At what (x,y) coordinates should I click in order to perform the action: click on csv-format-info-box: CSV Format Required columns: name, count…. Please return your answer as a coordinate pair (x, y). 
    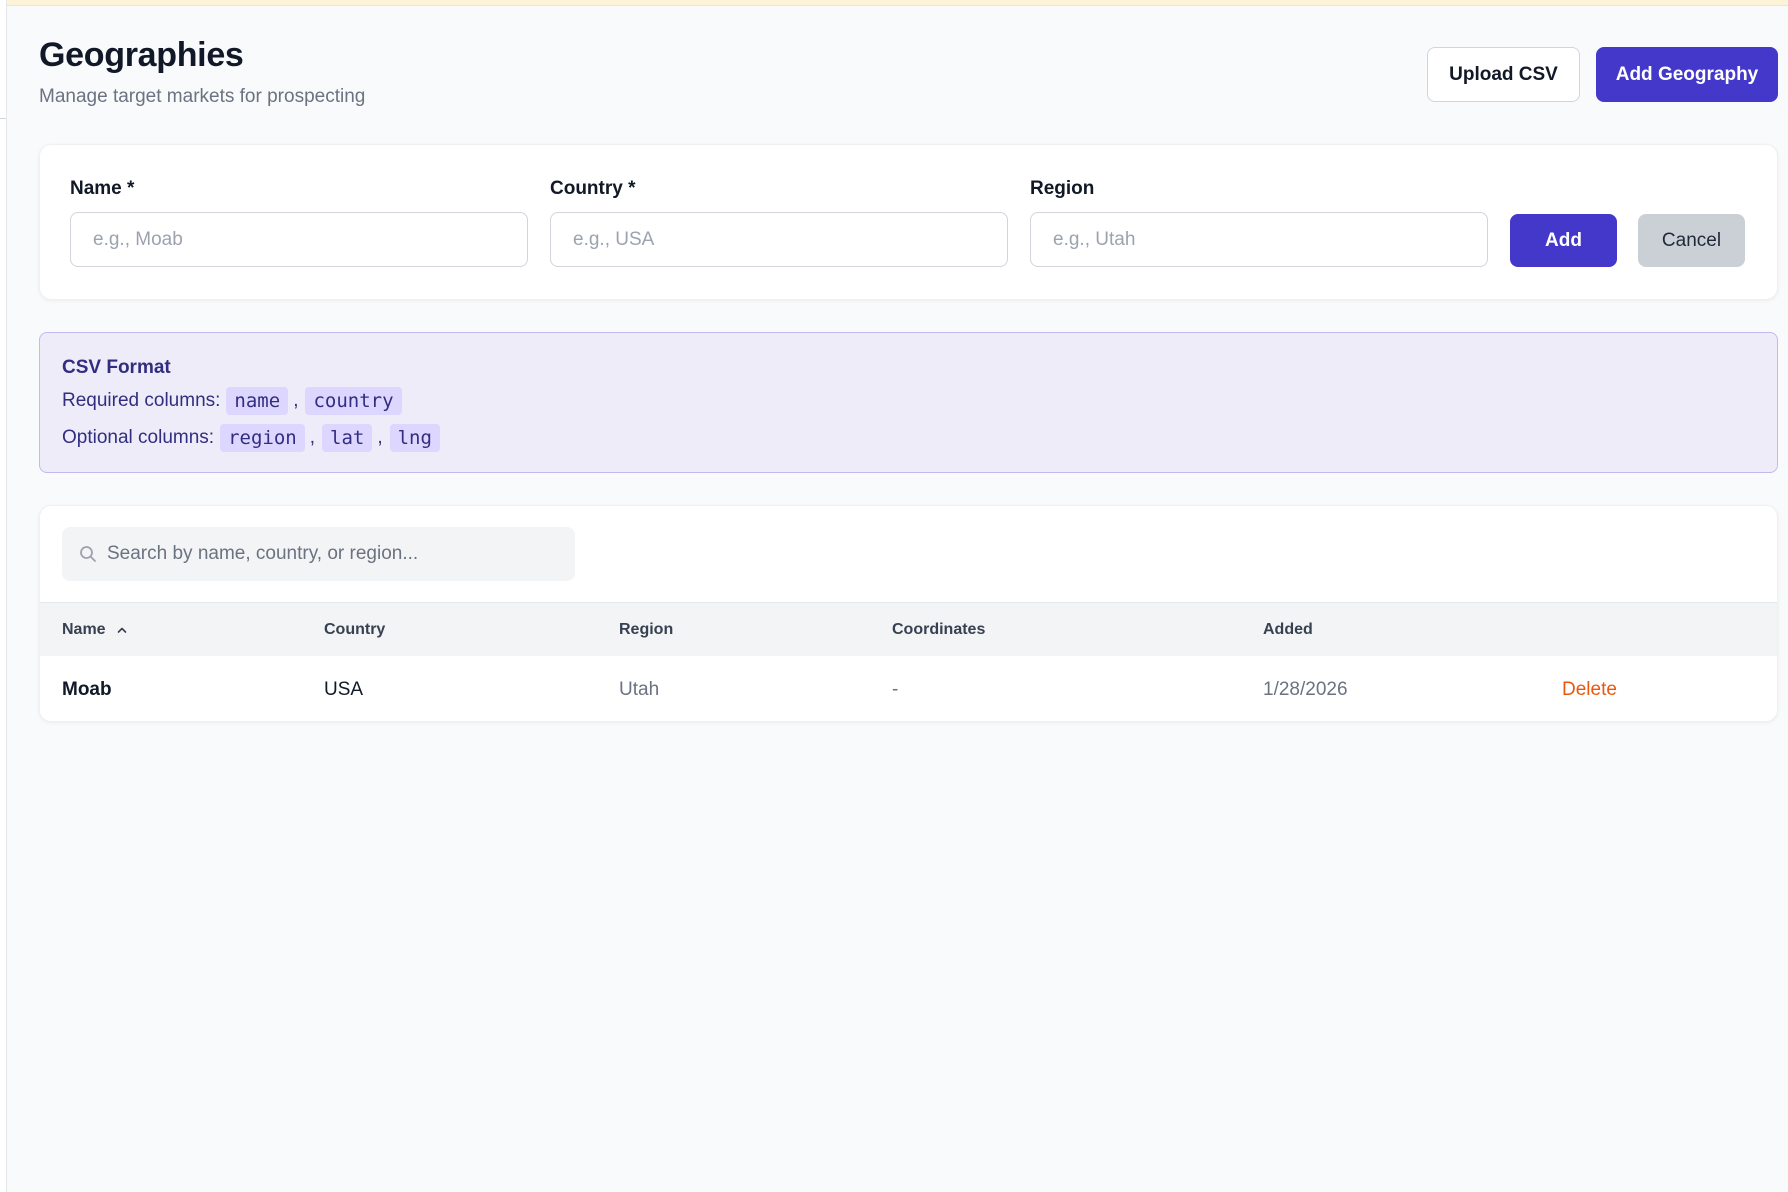
    Looking at the image, I should click on (908, 402).